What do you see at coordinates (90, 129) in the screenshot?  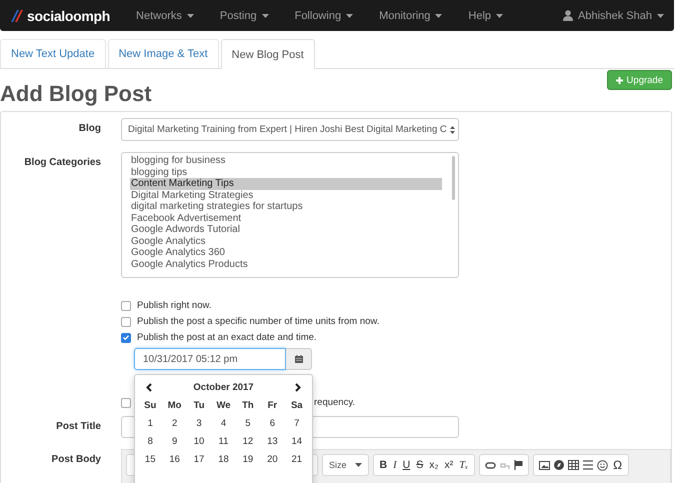 I see `field-label: Blog` at bounding box center [90, 129].